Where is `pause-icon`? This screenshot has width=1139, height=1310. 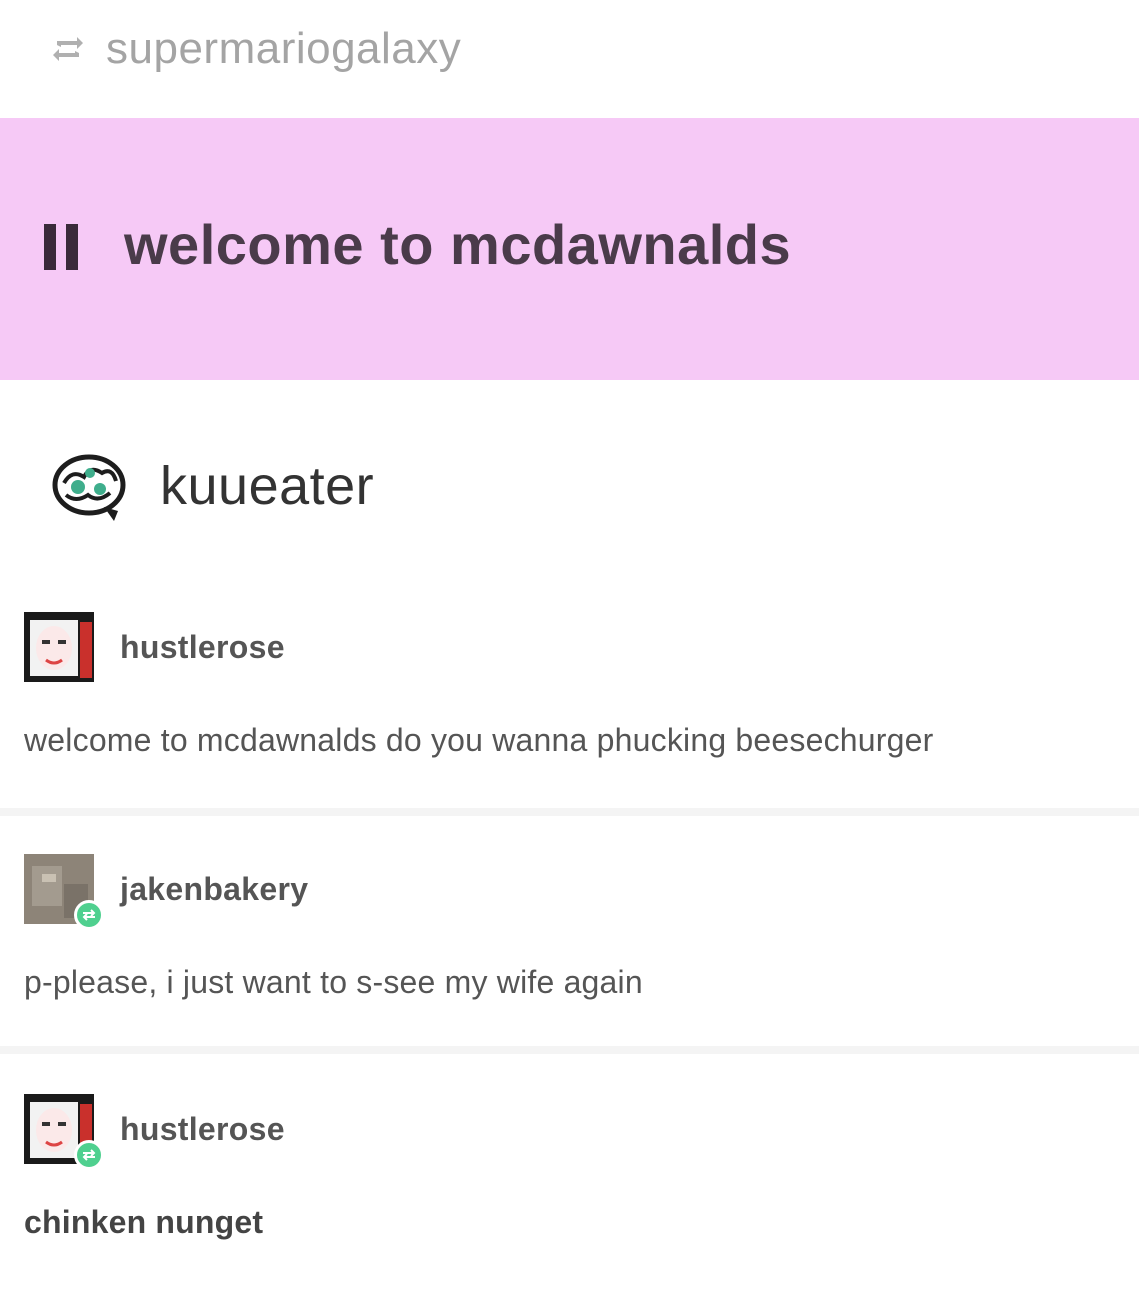 pause-icon is located at coordinates (61, 247).